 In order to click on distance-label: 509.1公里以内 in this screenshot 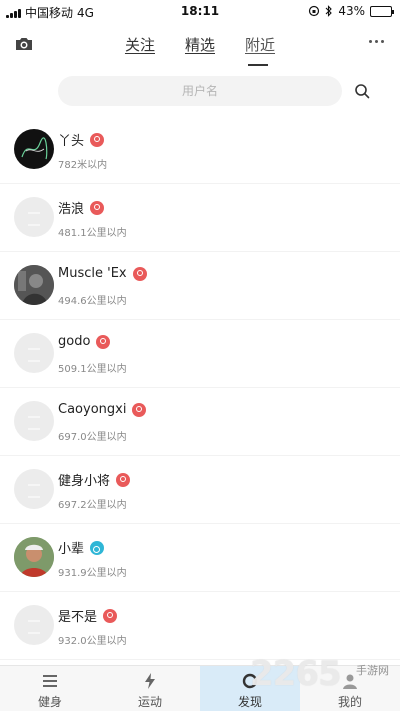, I will do `click(92, 369)`.